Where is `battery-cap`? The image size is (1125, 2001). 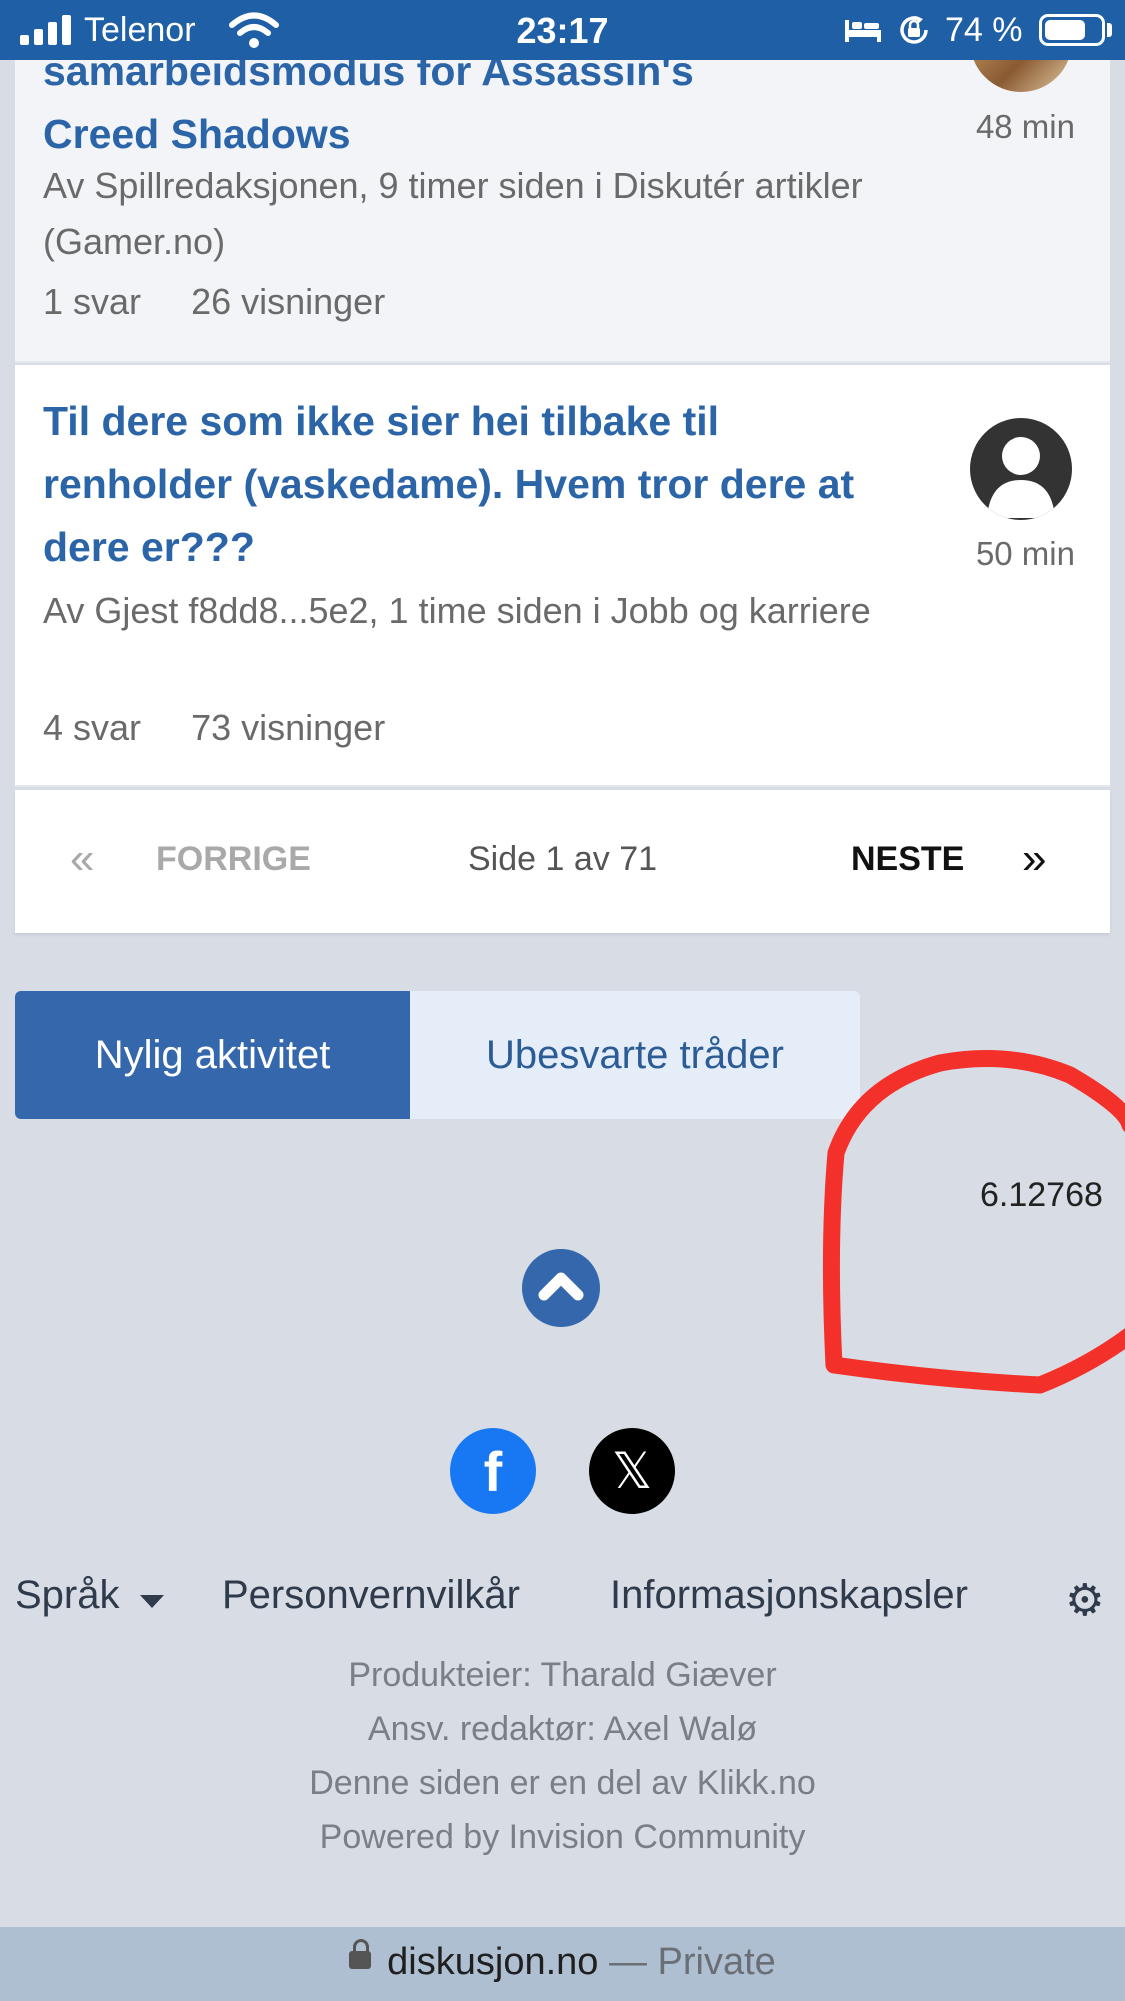 battery-cap is located at coordinates (1109, 30).